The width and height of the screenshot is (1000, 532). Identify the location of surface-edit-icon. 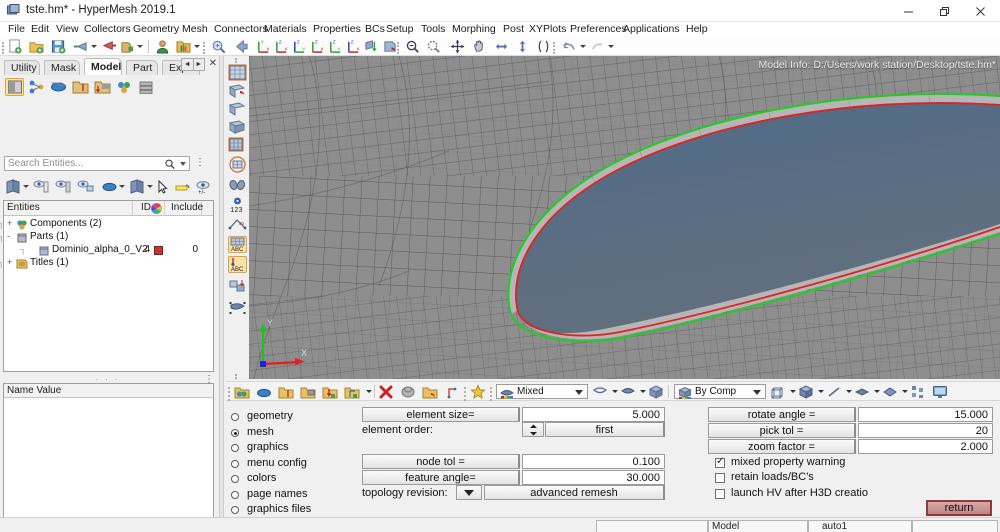
(237, 308).